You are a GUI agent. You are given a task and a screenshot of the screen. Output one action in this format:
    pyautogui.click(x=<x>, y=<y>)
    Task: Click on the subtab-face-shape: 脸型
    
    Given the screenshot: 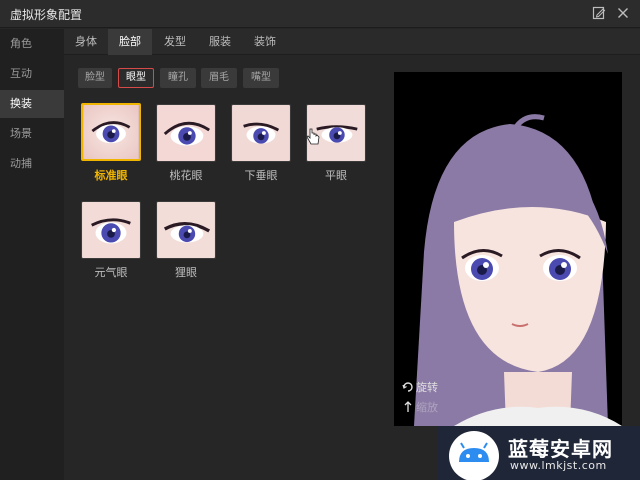 What is the action you would take?
    pyautogui.click(x=95, y=78)
    